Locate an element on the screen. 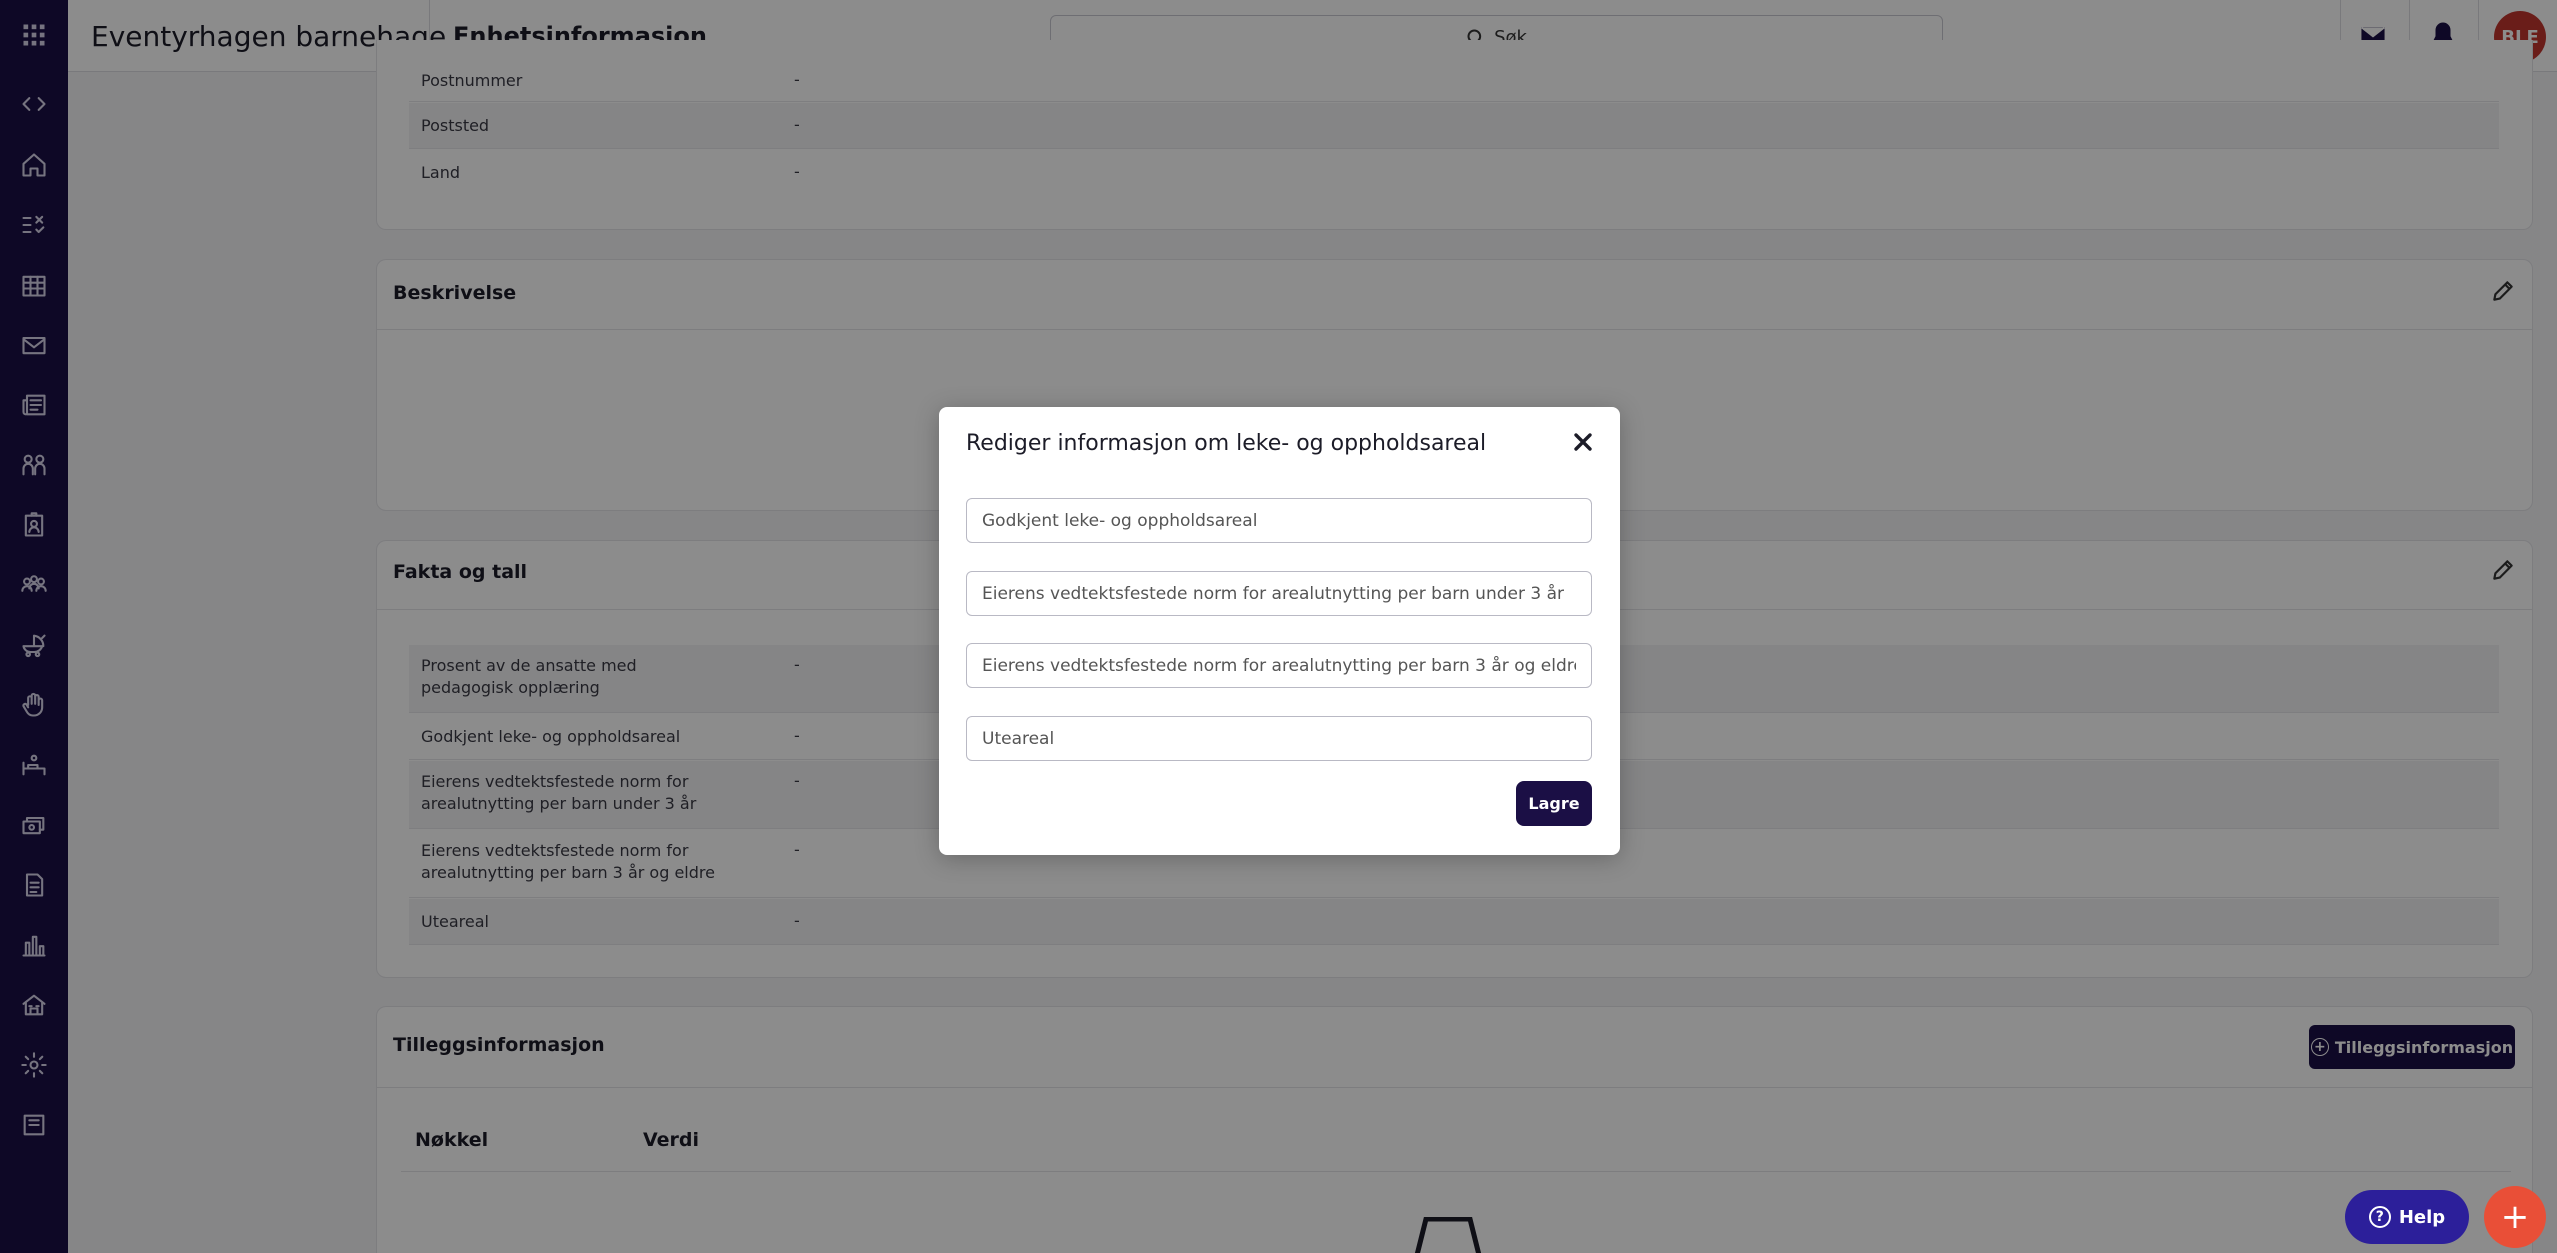  help-button: ? Help is located at coordinates (2407, 1217).